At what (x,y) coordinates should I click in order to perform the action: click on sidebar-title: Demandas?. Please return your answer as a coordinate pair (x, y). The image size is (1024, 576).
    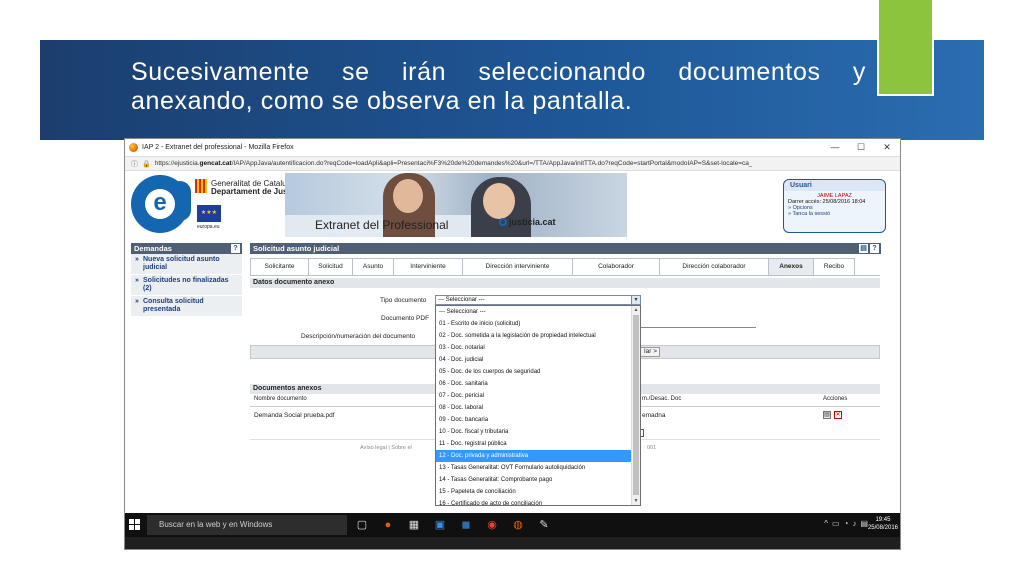
    Looking at the image, I should click on (186, 248).